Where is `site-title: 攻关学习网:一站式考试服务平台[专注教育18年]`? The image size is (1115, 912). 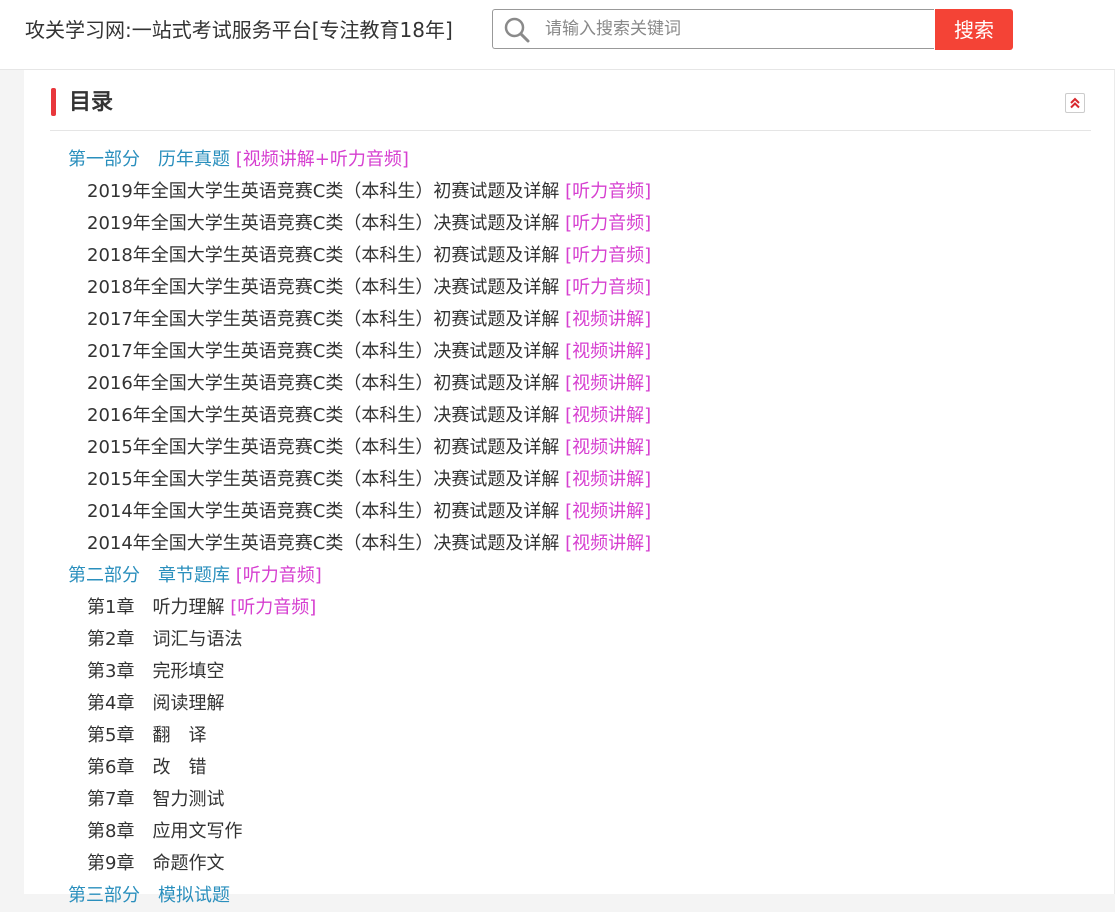 site-title: 攻关学习网:一站式考试服务平台[专注教育18年] is located at coordinates (239, 30).